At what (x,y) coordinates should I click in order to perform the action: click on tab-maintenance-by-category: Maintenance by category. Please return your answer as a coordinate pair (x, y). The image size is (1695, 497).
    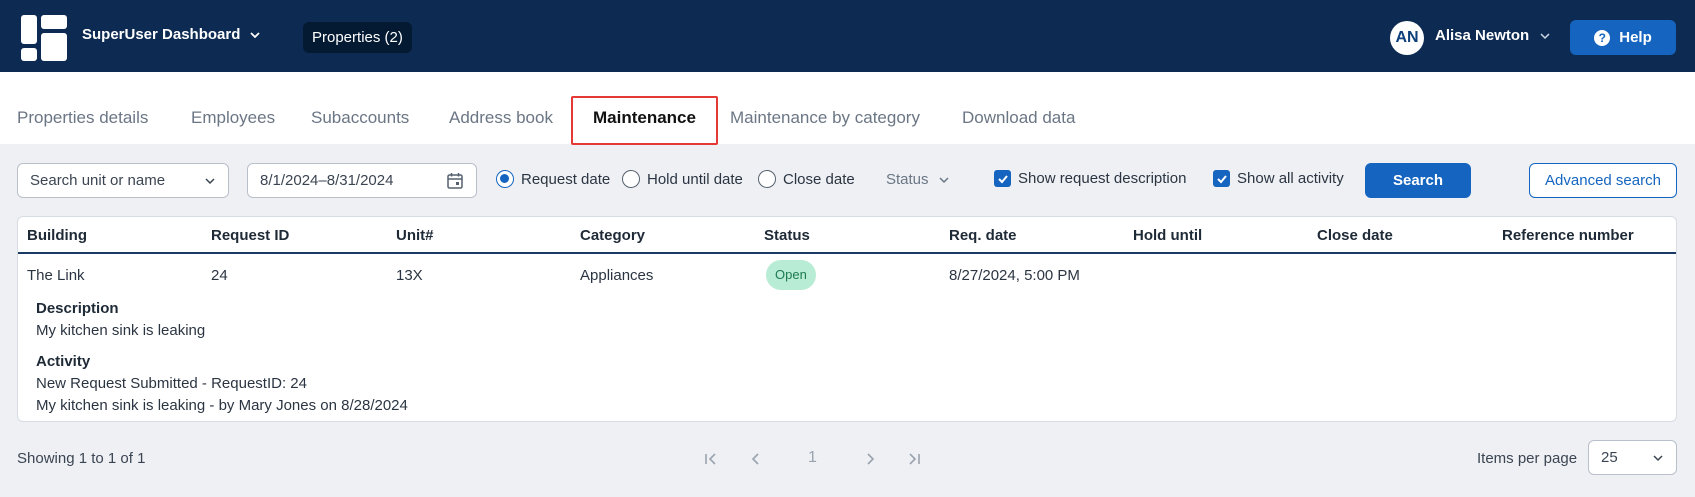
    Looking at the image, I should click on (825, 118).